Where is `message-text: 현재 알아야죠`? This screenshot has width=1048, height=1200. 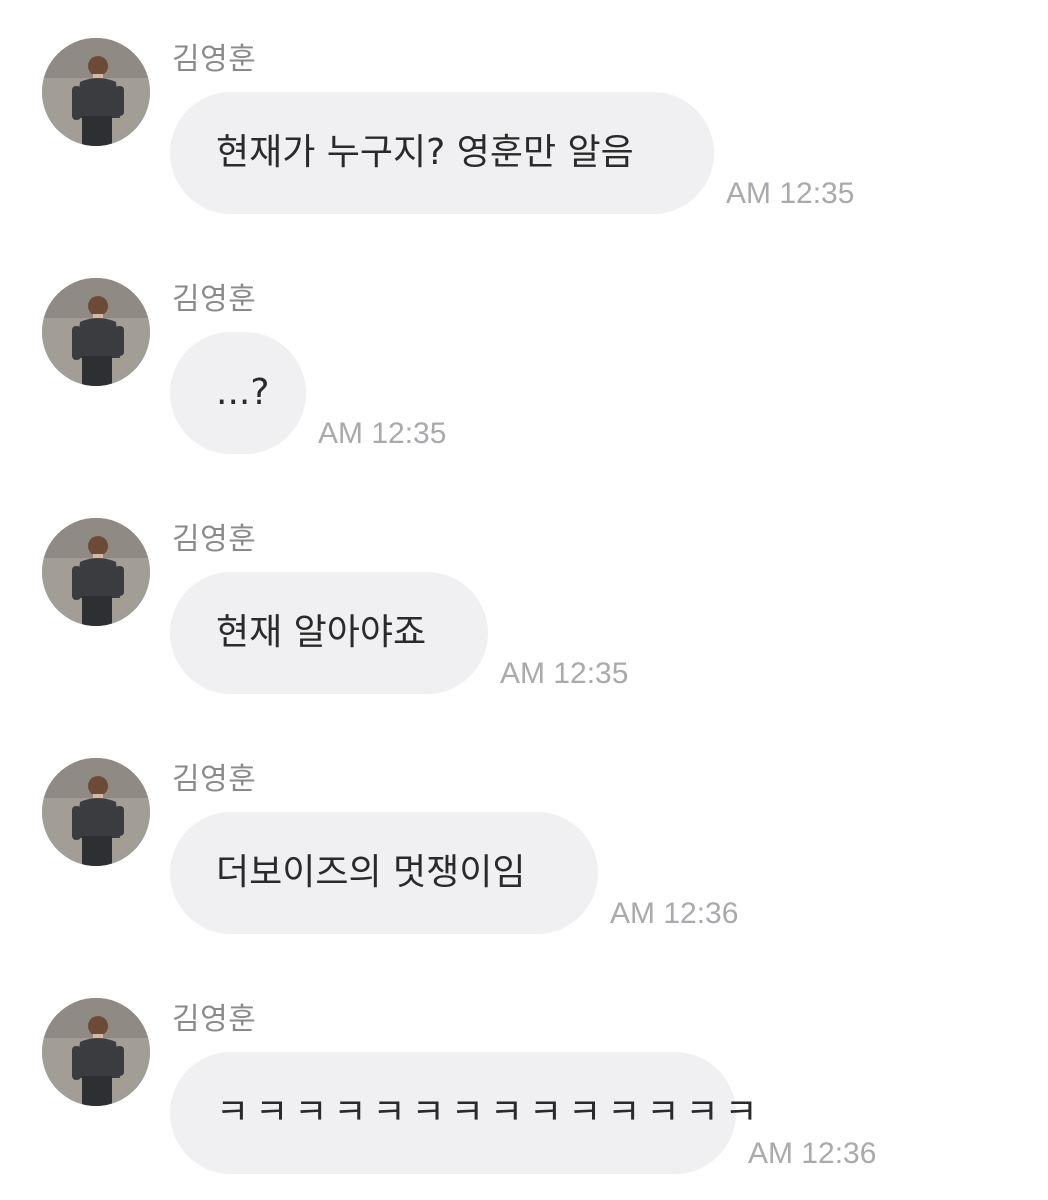 message-text: 현재 알아야죠 is located at coordinates (321, 632).